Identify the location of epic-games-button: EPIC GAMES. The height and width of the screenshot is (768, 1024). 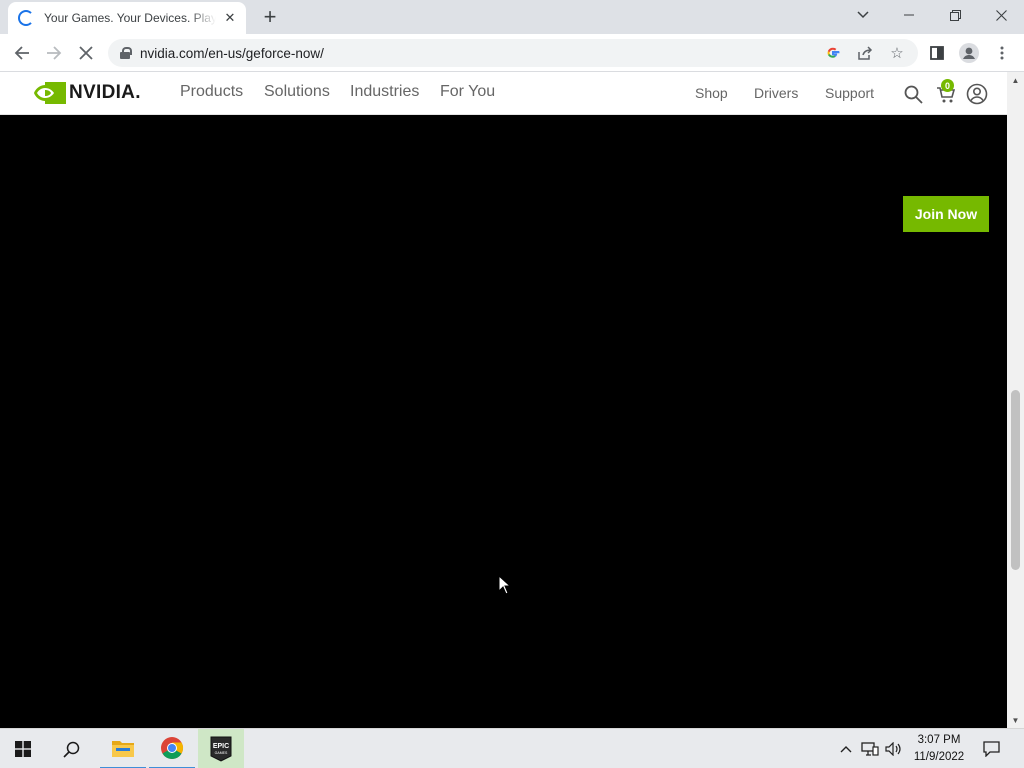
(221, 748).